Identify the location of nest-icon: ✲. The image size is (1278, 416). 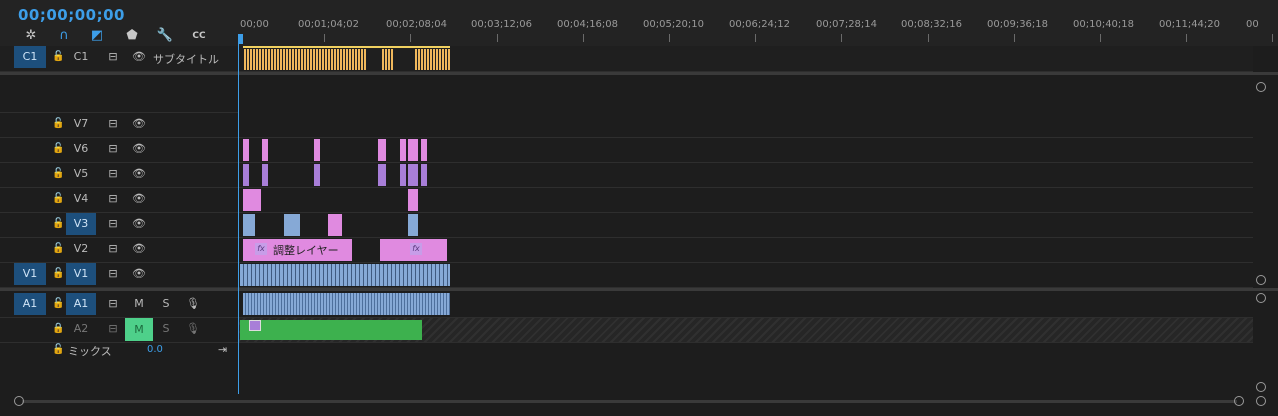
(31, 36).